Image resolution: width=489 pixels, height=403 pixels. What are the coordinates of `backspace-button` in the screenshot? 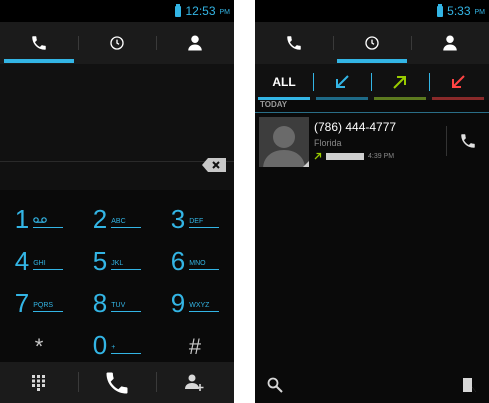 It's located at (214, 165).